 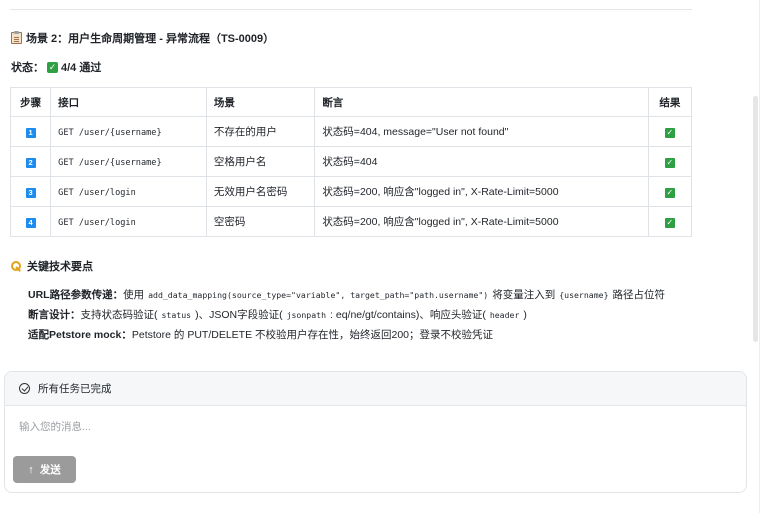 What do you see at coordinates (351, 9) in the screenshot?
I see `top-divider` at bounding box center [351, 9].